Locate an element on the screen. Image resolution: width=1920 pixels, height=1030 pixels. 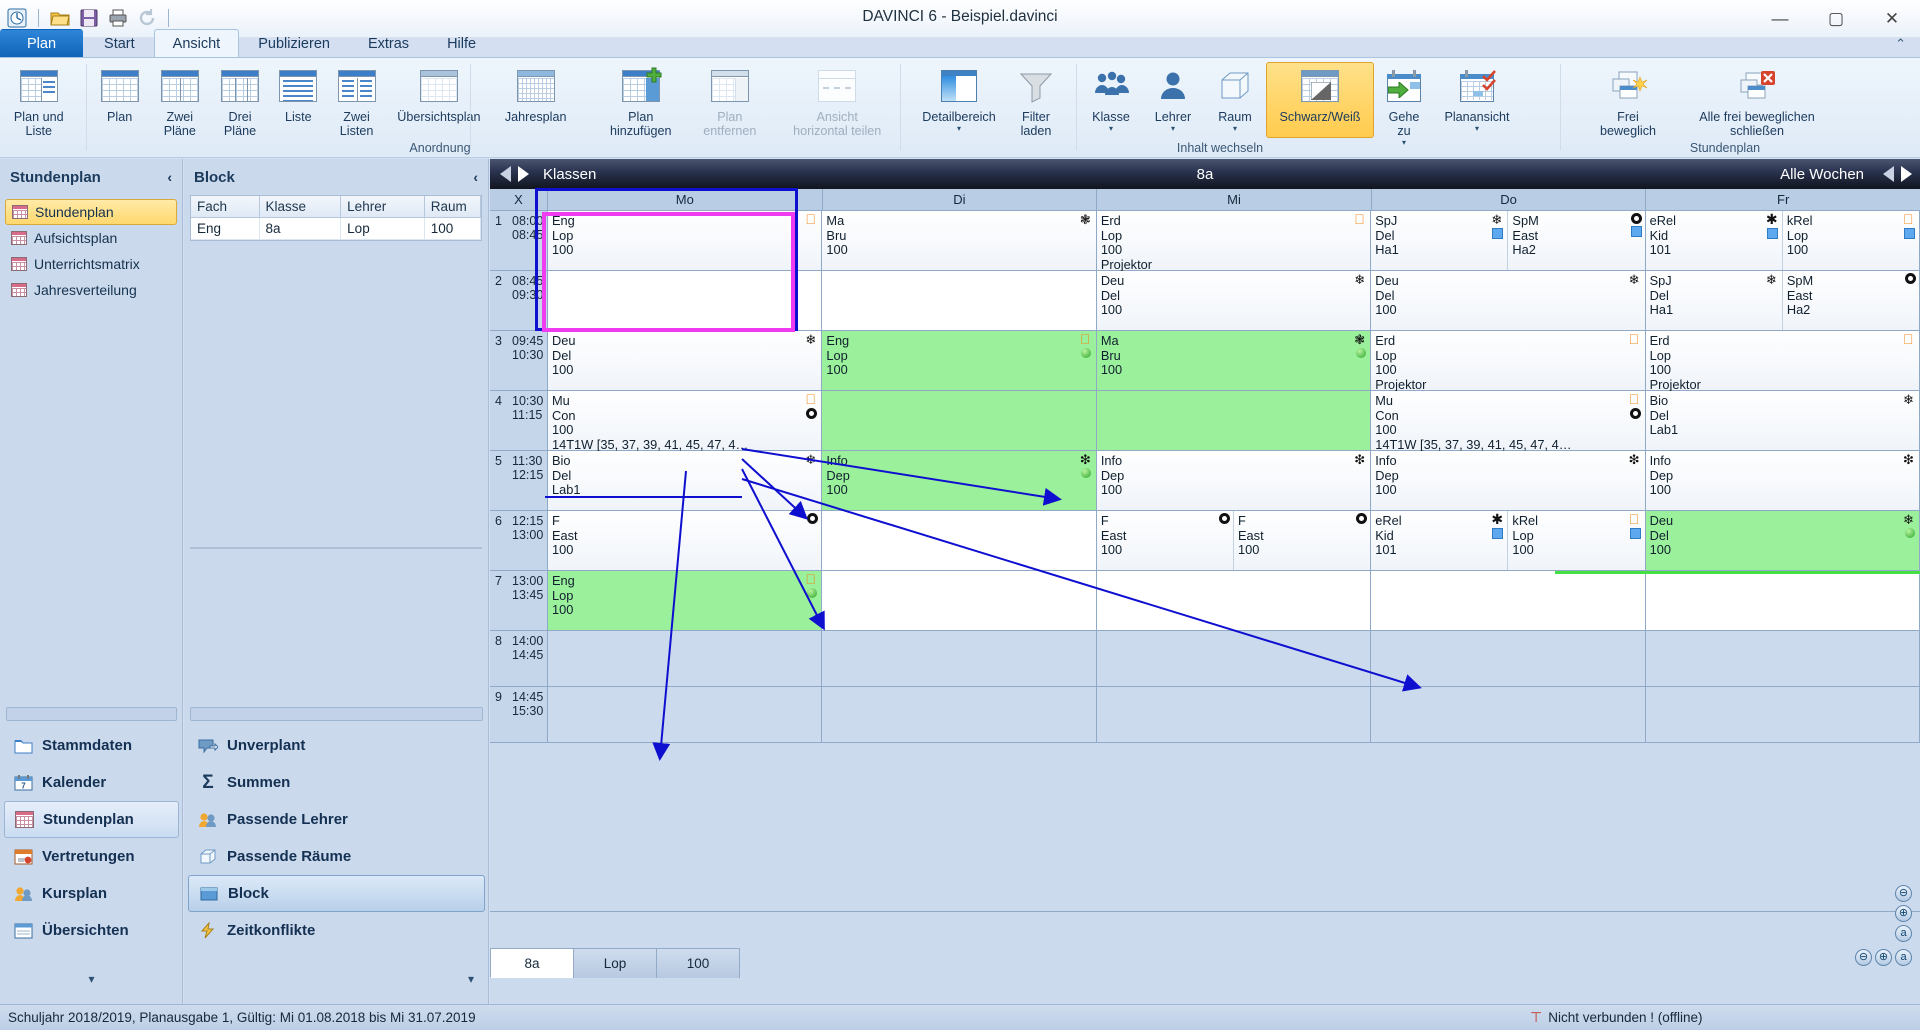
module-vertretungen: Vertretungen is located at coordinates (91, 856).